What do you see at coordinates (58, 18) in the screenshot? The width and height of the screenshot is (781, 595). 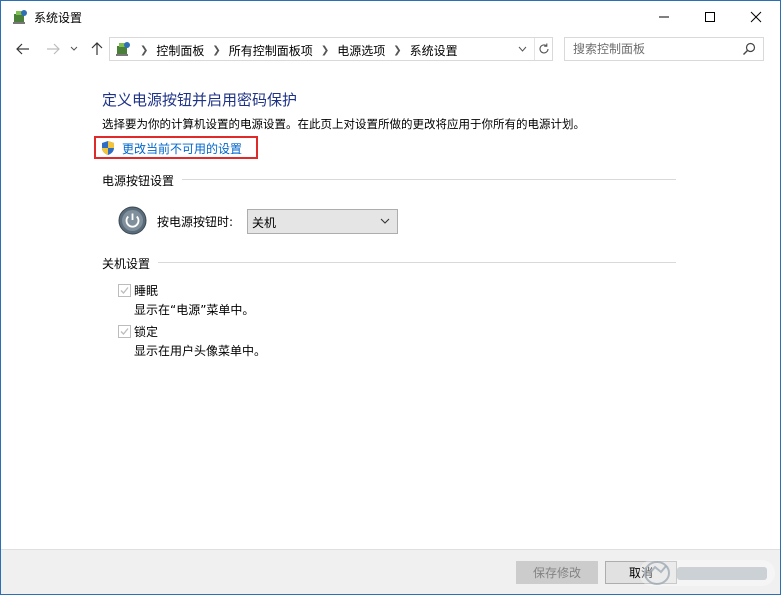 I see `window-title: 系统设置` at bounding box center [58, 18].